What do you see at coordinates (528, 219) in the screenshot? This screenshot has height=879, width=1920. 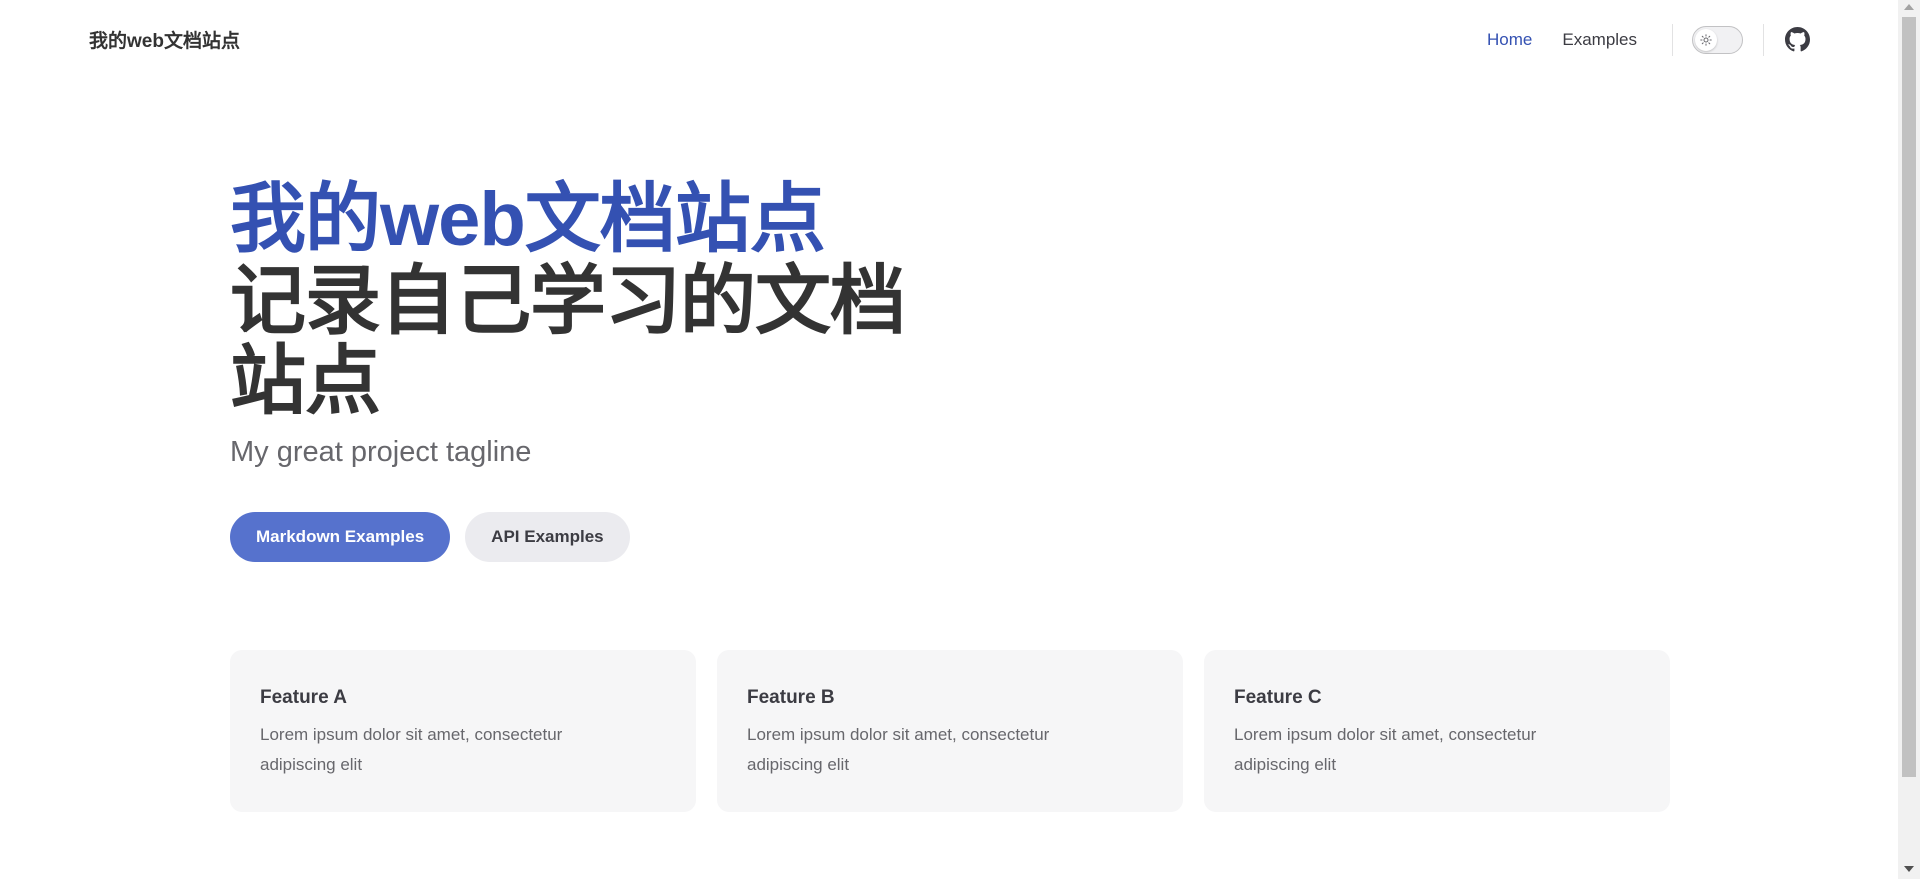 I see `hero-name: 我的web文档站点` at bounding box center [528, 219].